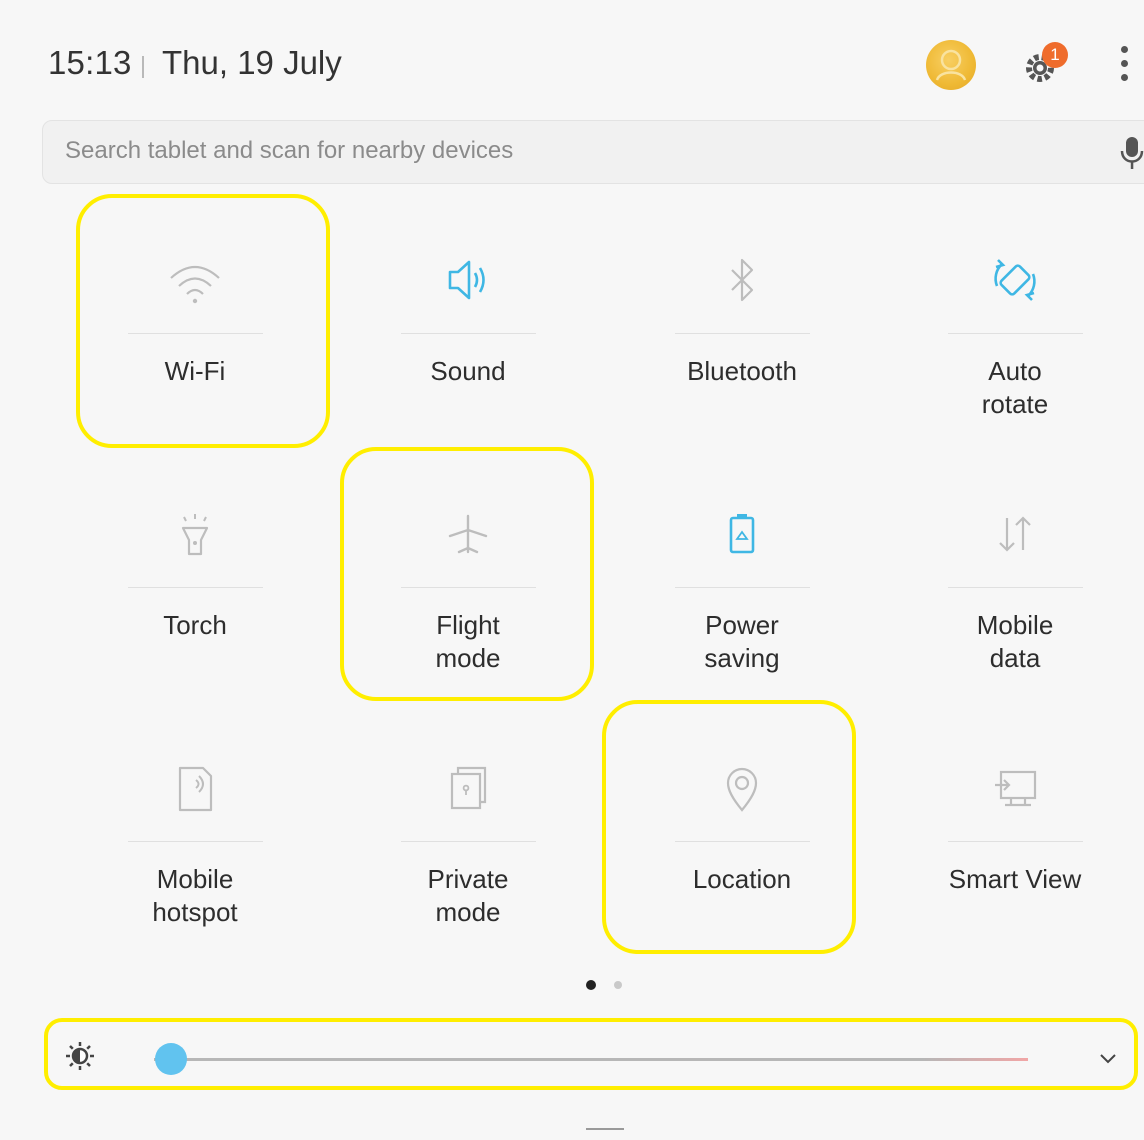 Image resolution: width=1144 pixels, height=1140 pixels. I want to click on sound-icon, so click(466, 280).